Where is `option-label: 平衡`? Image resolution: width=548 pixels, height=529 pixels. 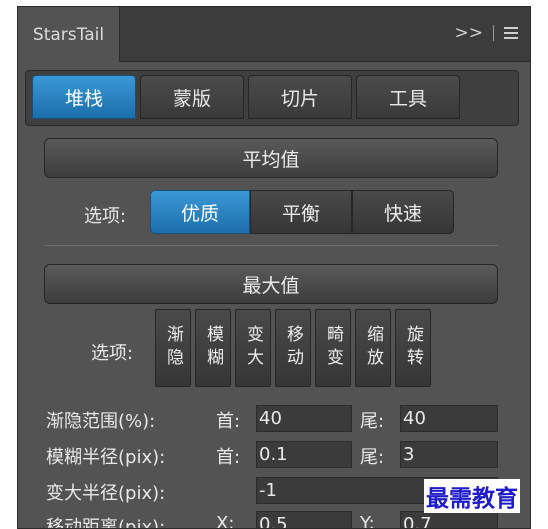
option-label: 平衡 is located at coordinates (300, 213).